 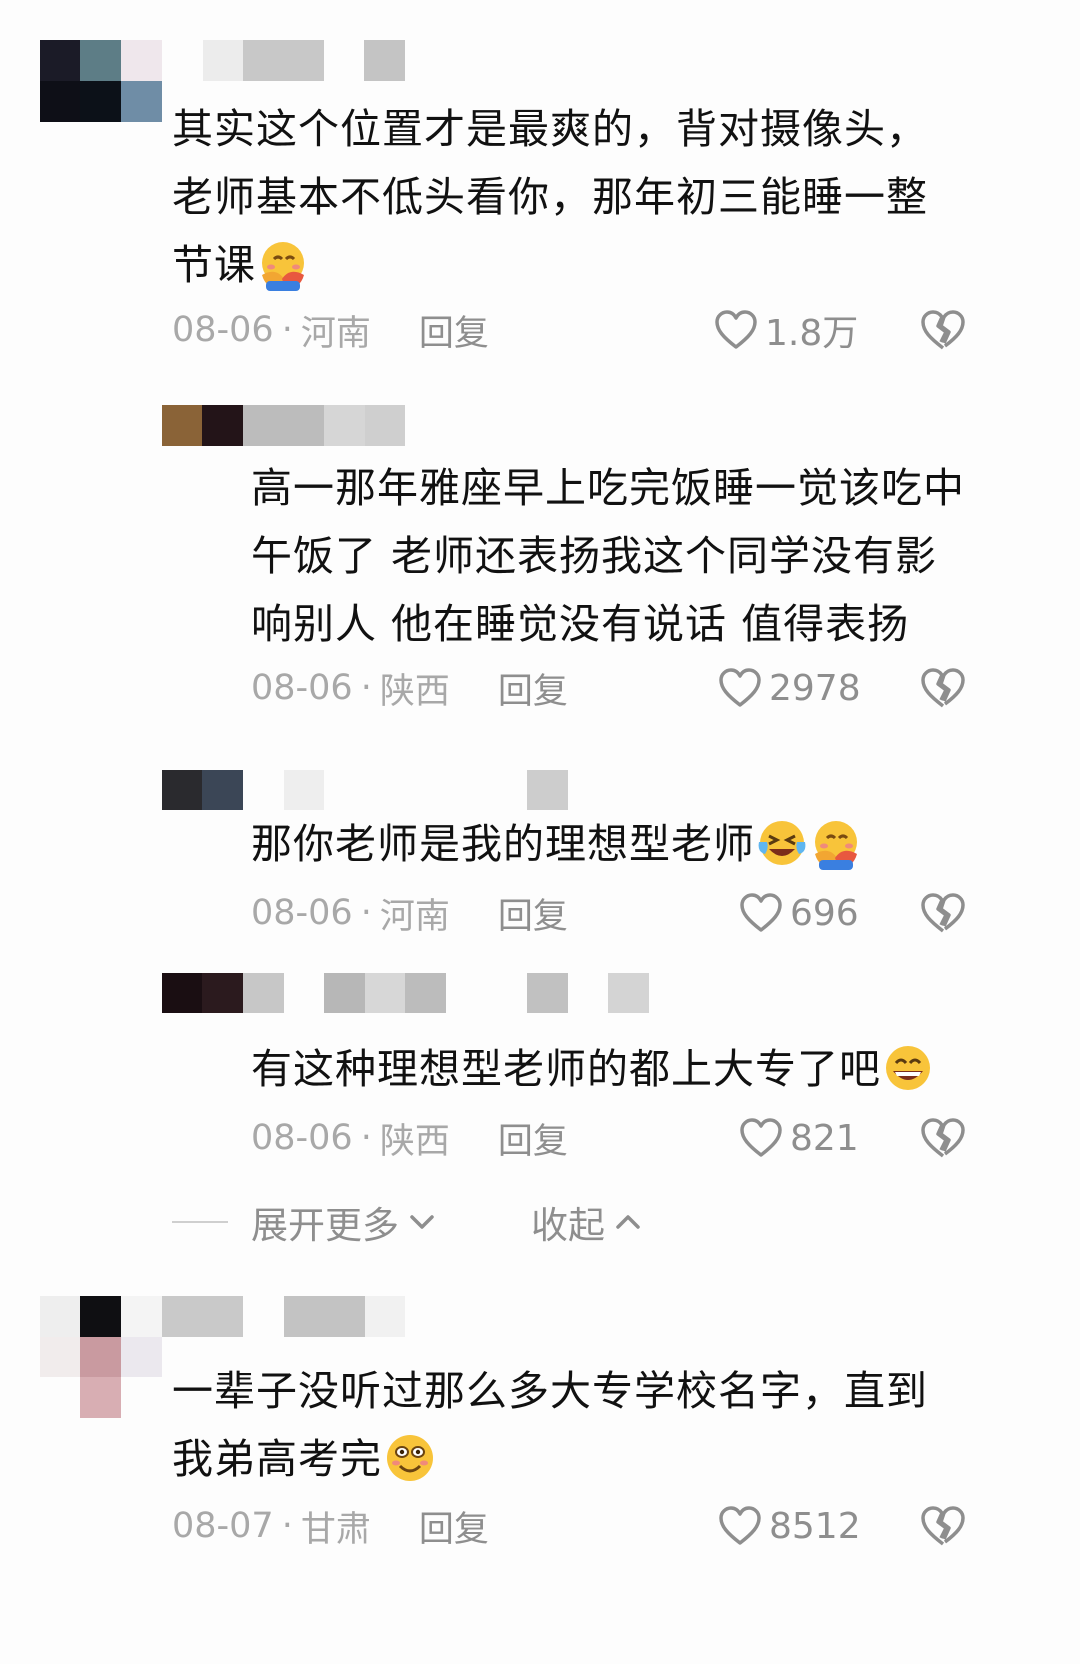 I want to click on comment-location: 甘肃, so click(x=335, y=1529).